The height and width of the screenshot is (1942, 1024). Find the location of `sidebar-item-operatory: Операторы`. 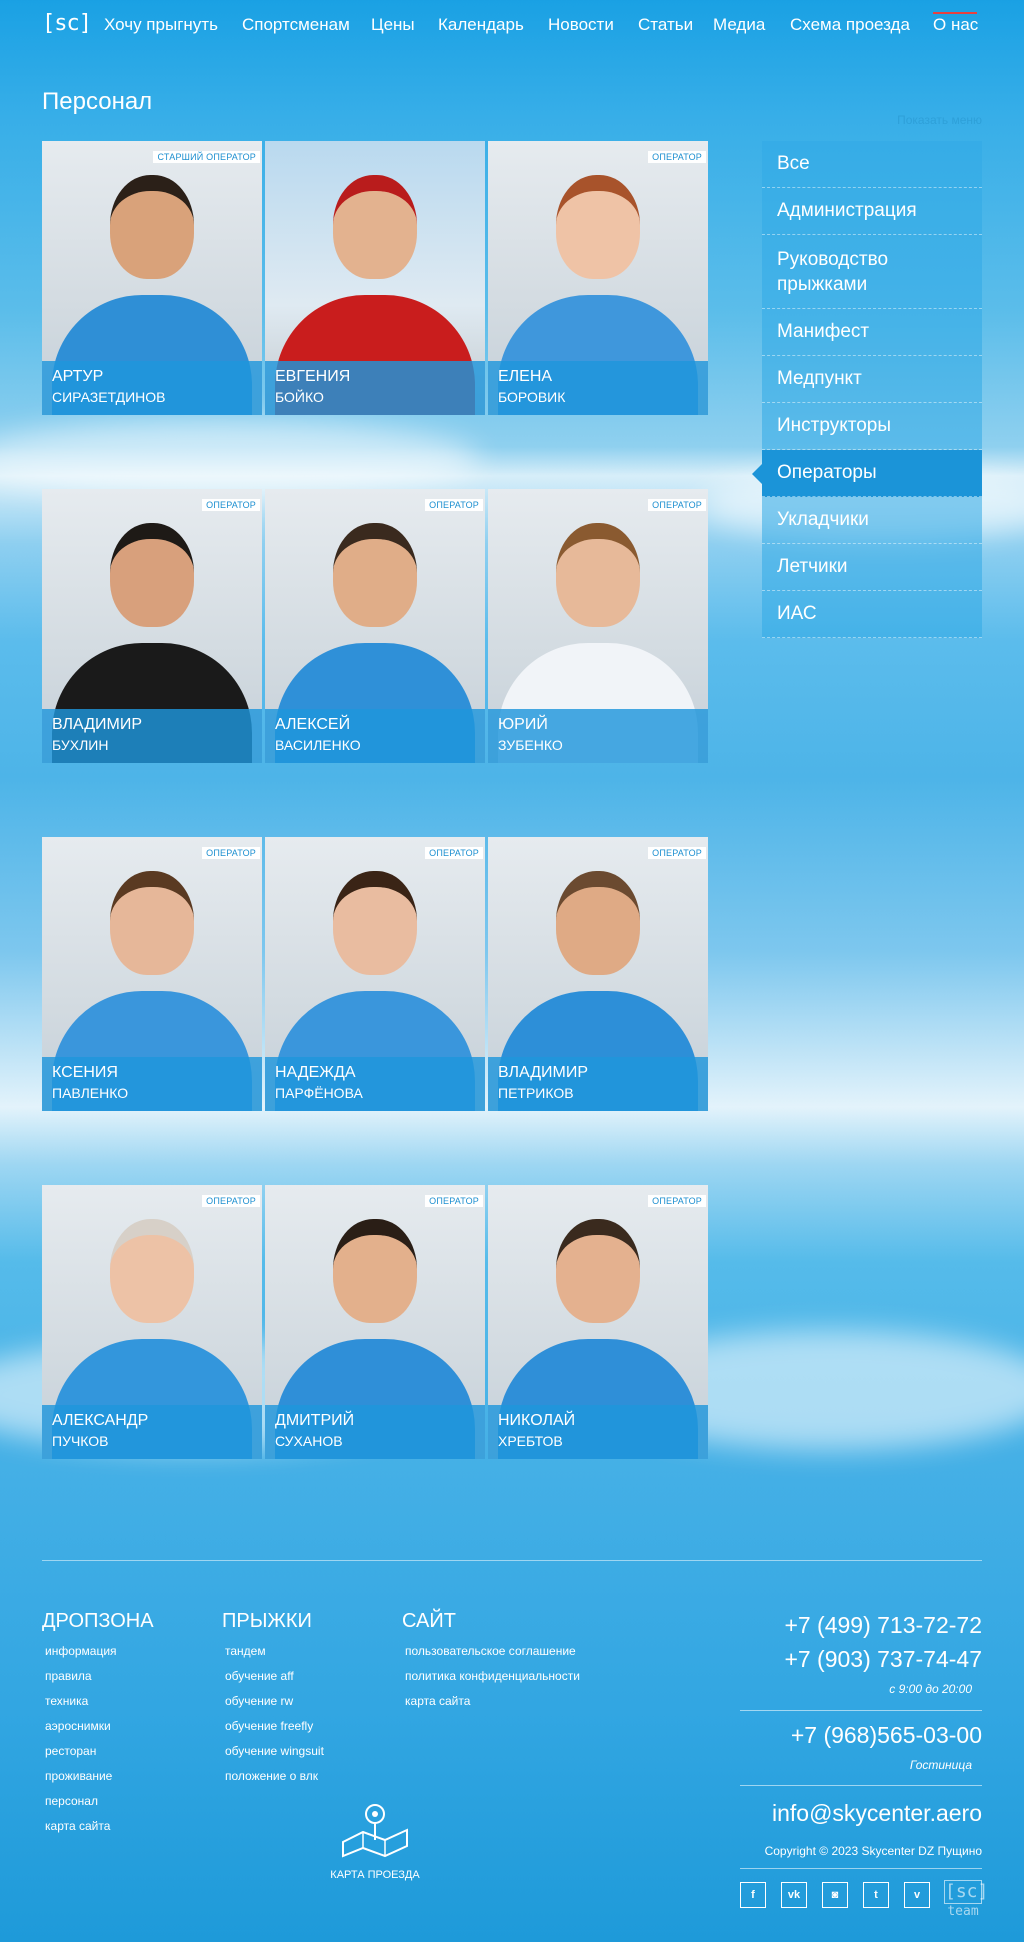

sidebar-item-operatory: Операторы is located at coordinates (867, 473).